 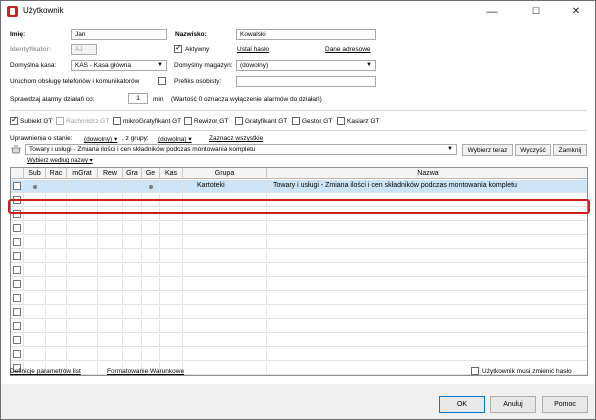 What do you see at coordinates (82, 173) in the screenshot?
I see `column-header-mgrat: mGrat` at bounding box center [82, 173].